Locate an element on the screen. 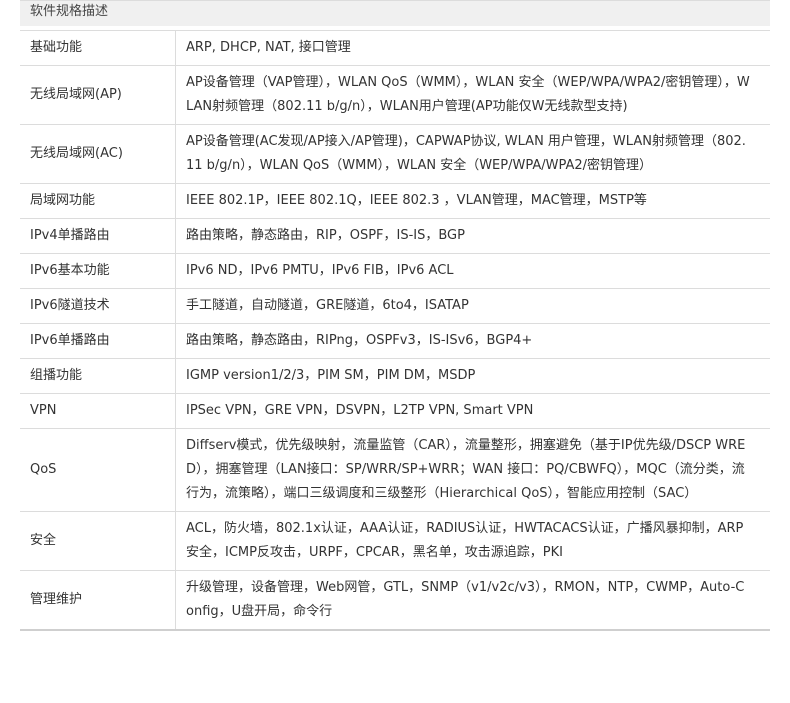  spec-label: QoS is located at coordinates (98, 470).